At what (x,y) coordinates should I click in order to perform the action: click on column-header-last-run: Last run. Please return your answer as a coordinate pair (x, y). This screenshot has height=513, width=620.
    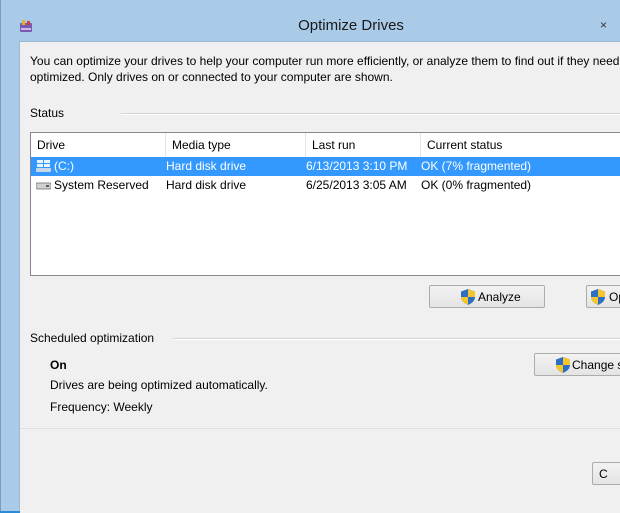
    Looking at the image, I should click on (363, 145).